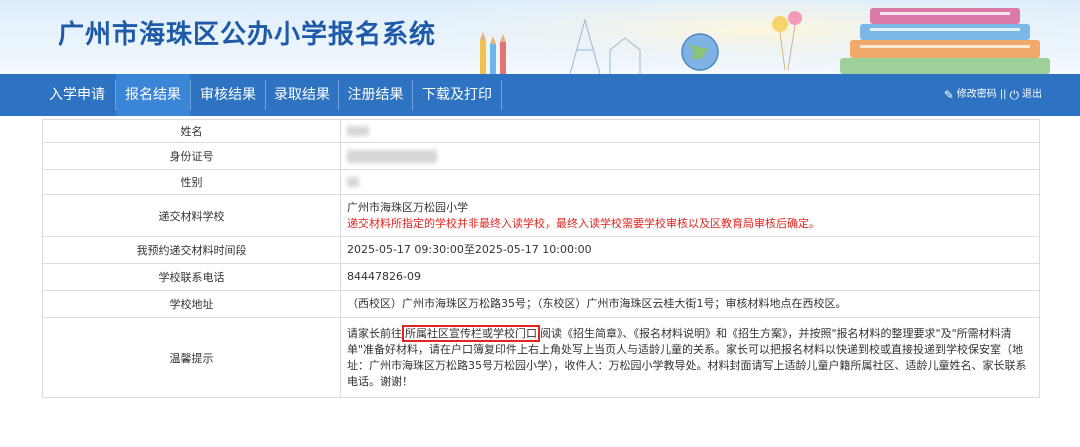  I want to click on gender-value, so click(690, 182).